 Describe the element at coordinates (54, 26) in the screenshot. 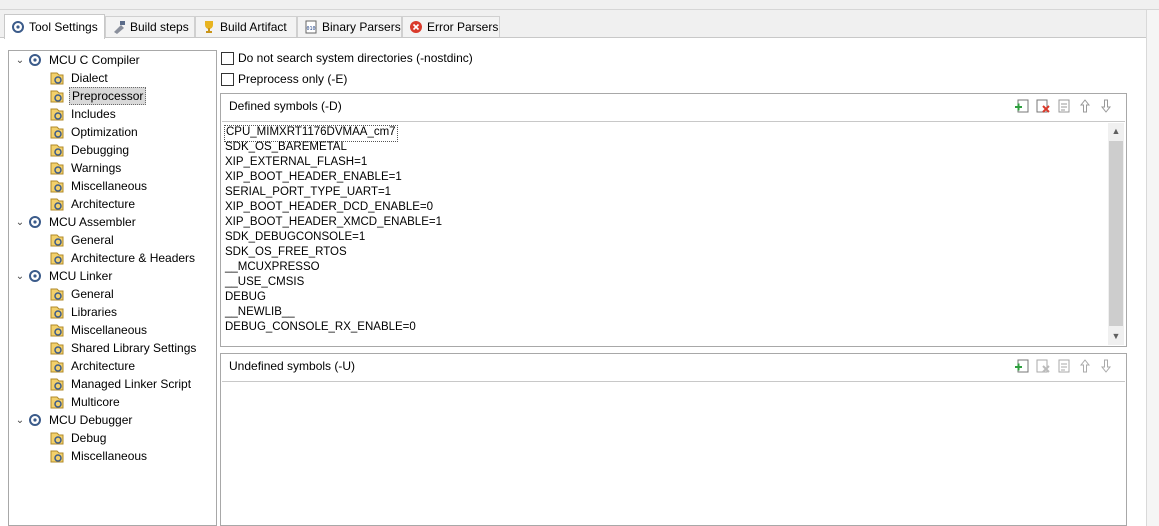

I see `tab-tool-settings: Tool Settings` at that location.